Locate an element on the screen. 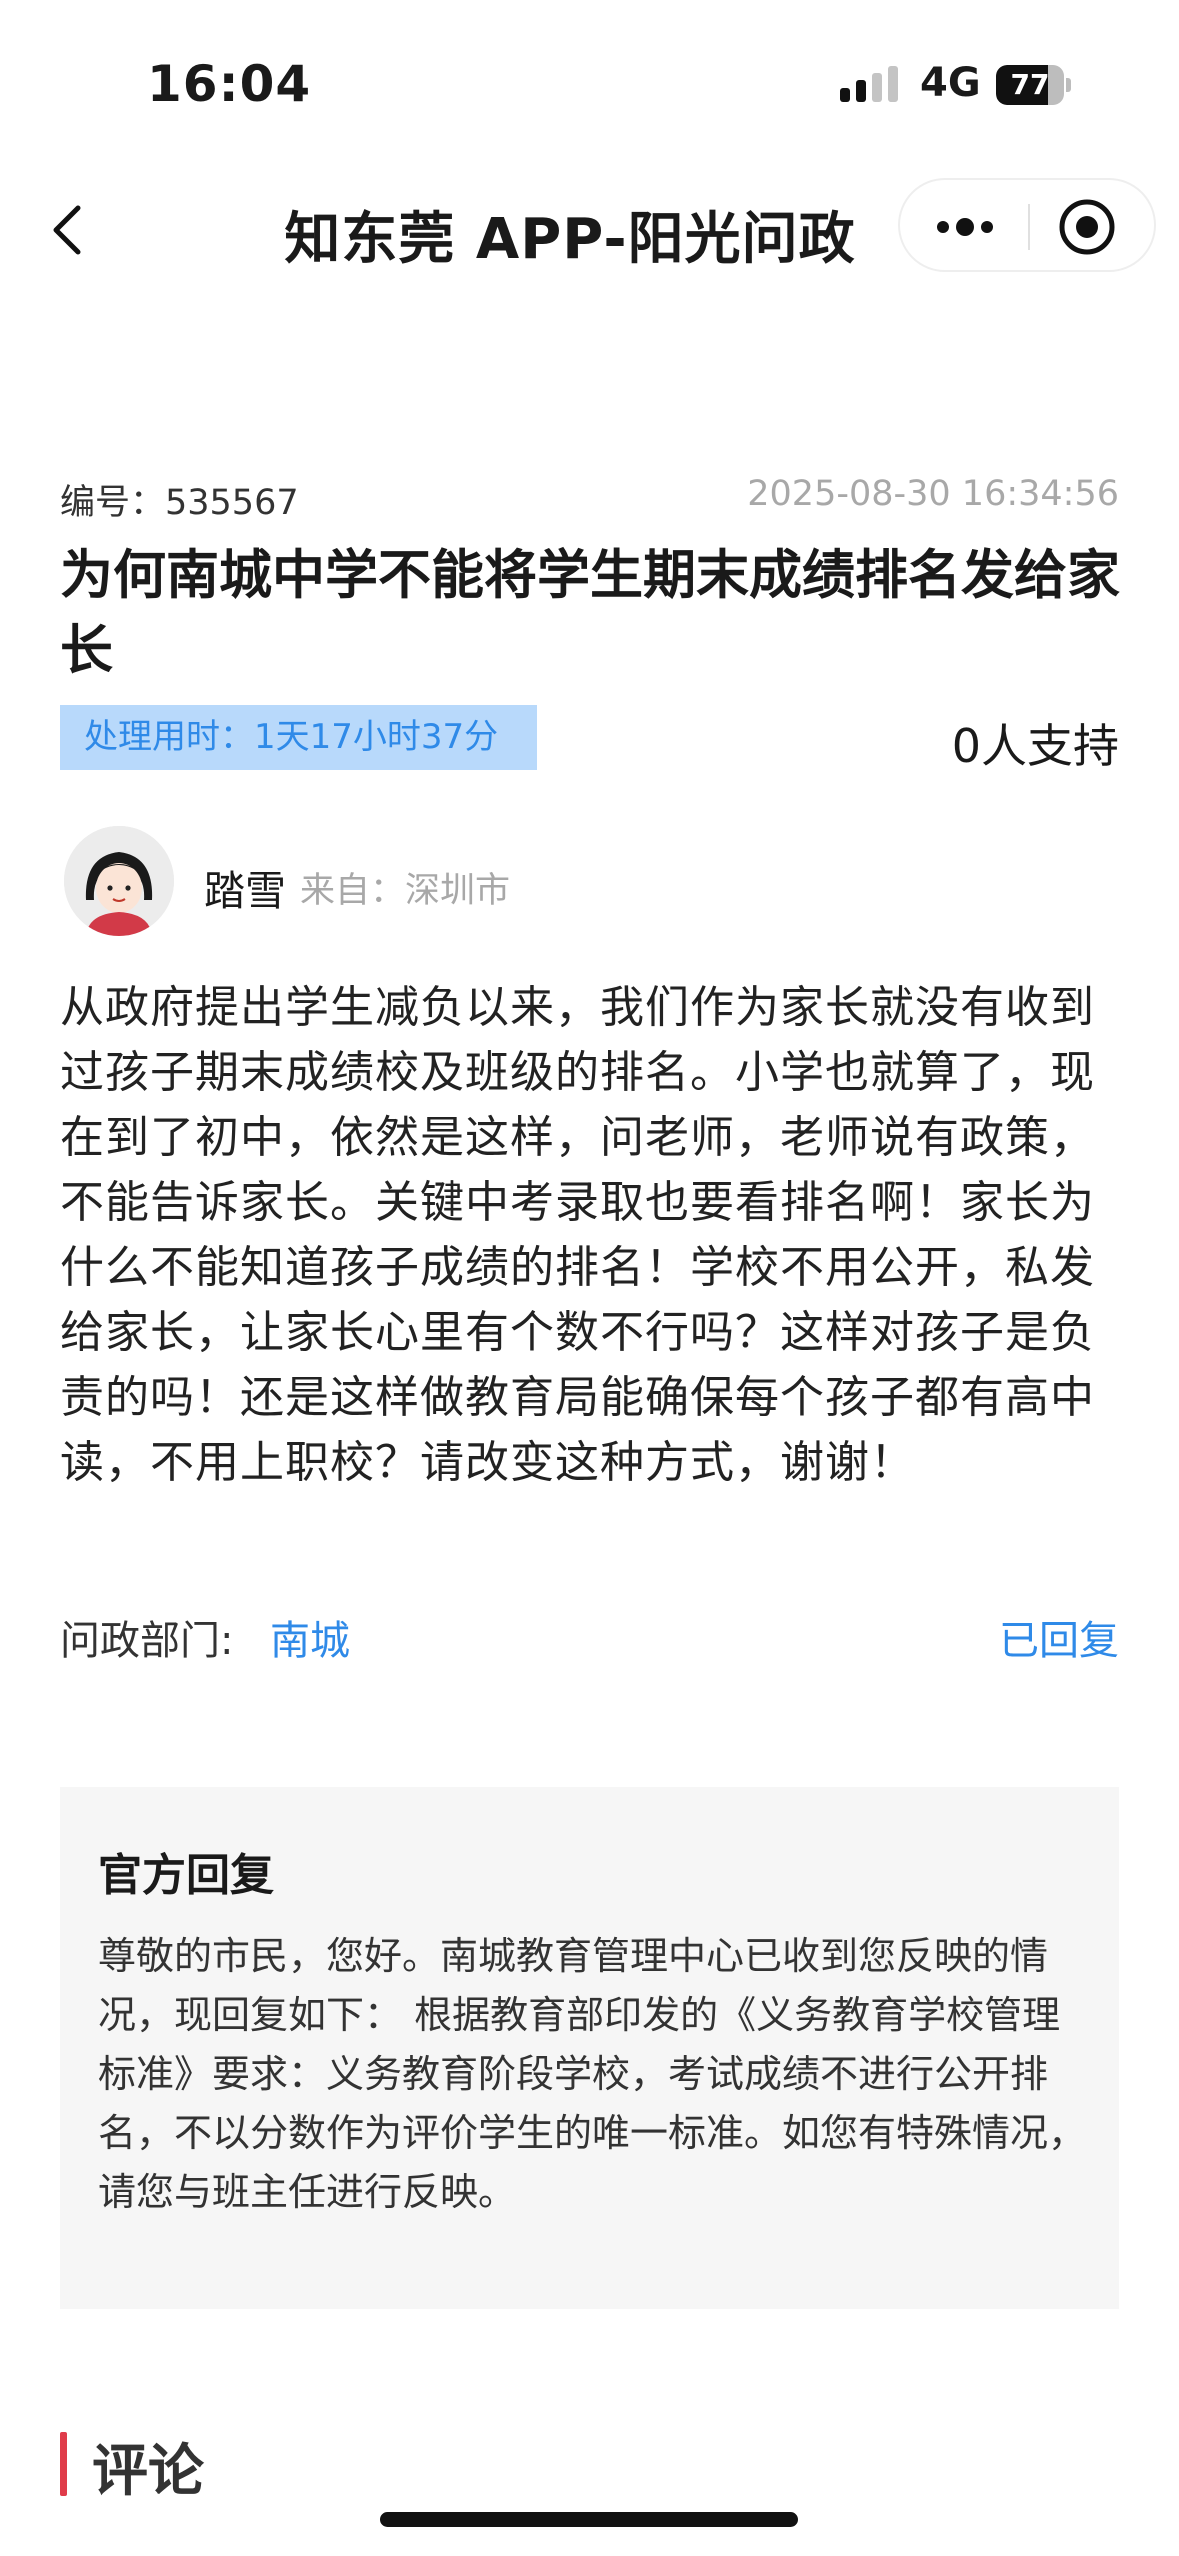  nav-bar: 知东莞 APP-阳光问政 is located at coordinates (589, 230).